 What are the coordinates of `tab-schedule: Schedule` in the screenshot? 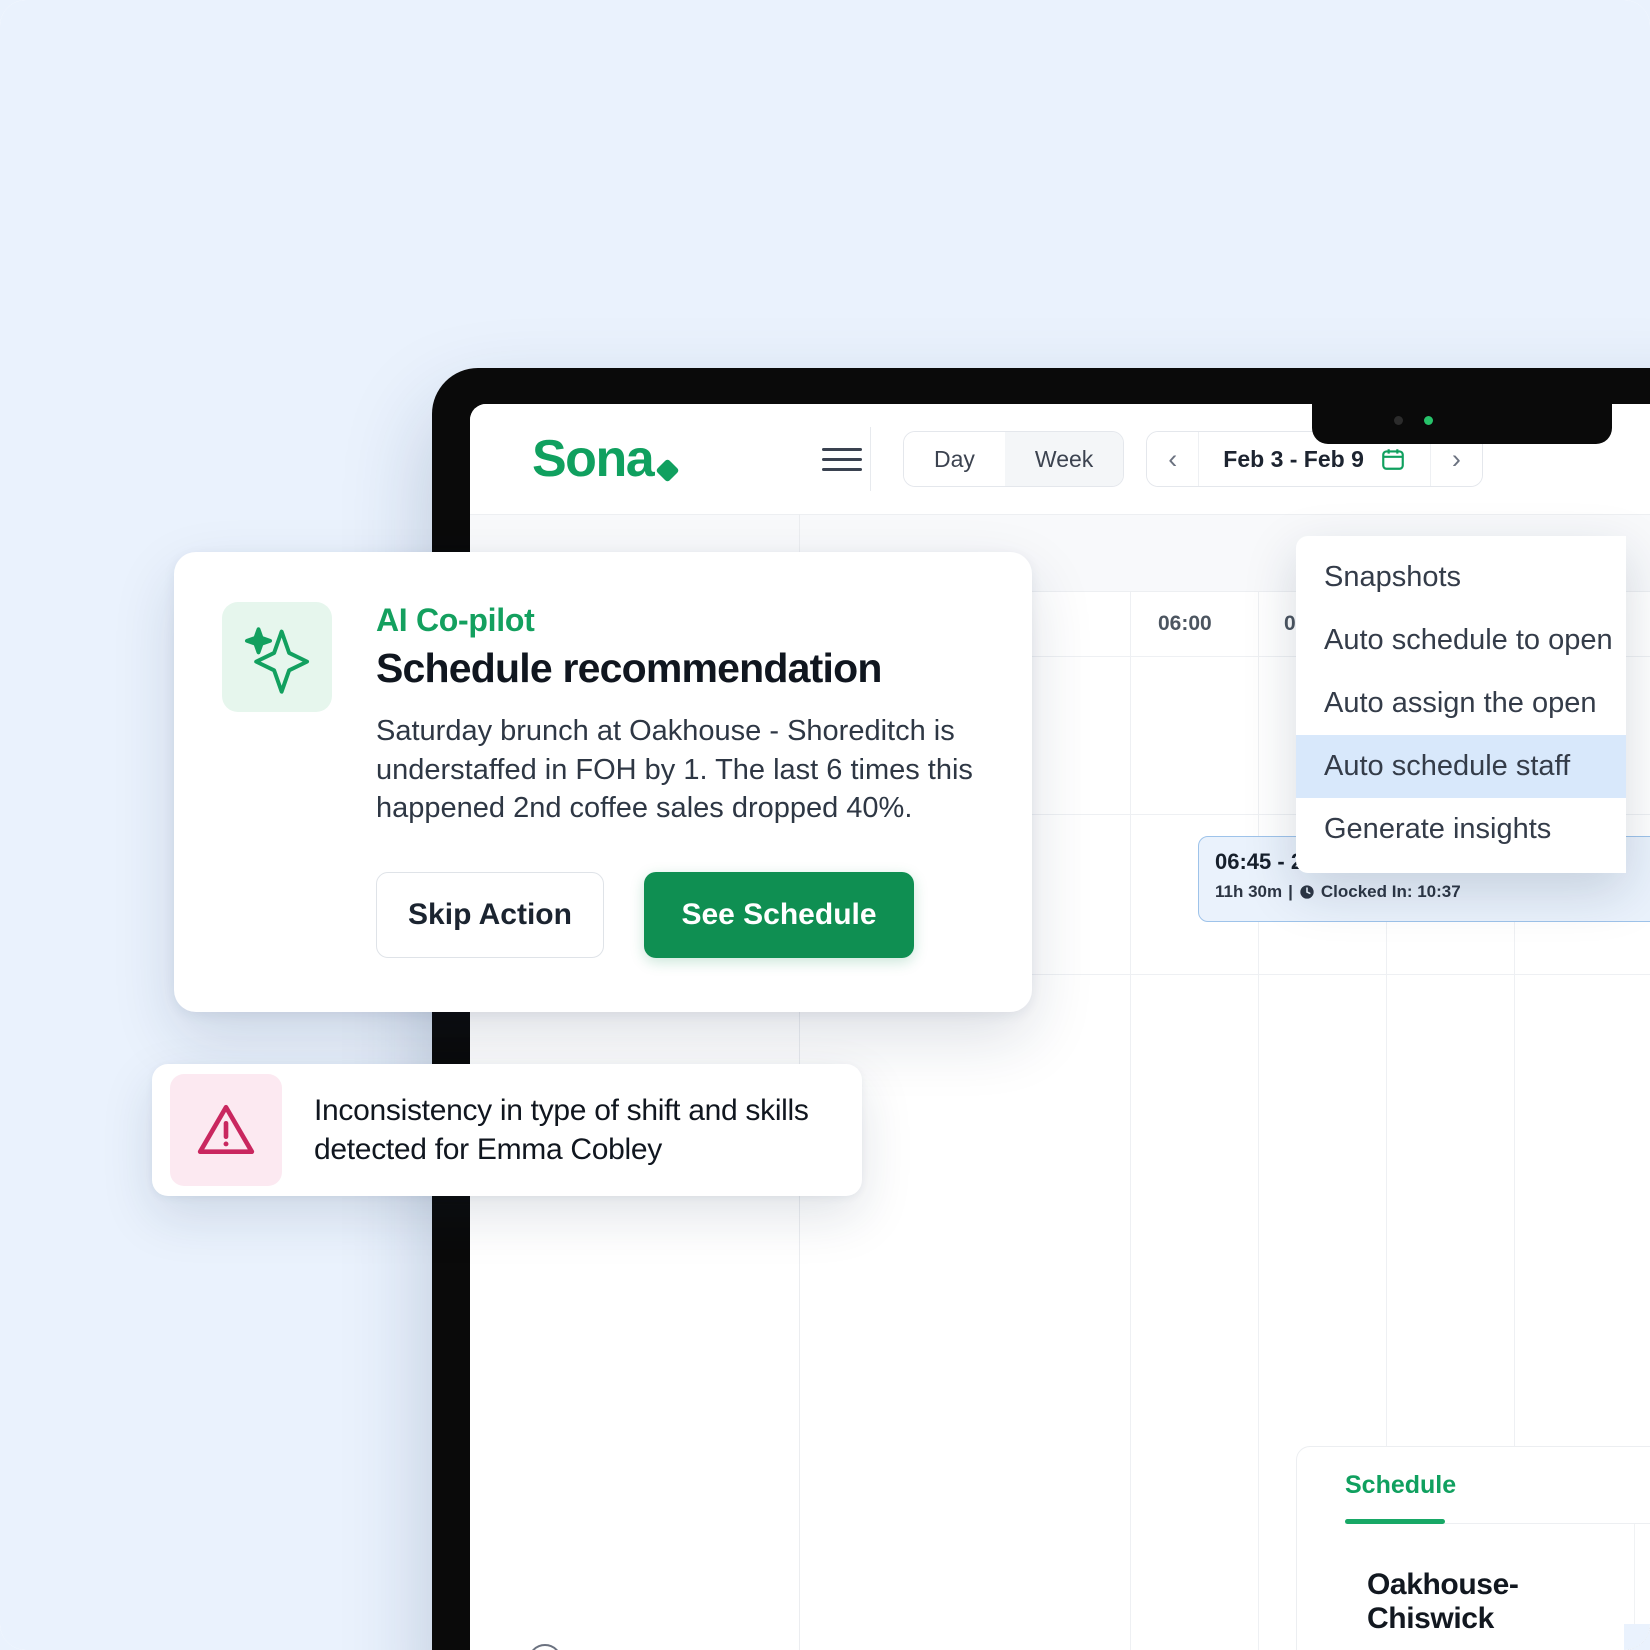 It's located at (1400, 1493).